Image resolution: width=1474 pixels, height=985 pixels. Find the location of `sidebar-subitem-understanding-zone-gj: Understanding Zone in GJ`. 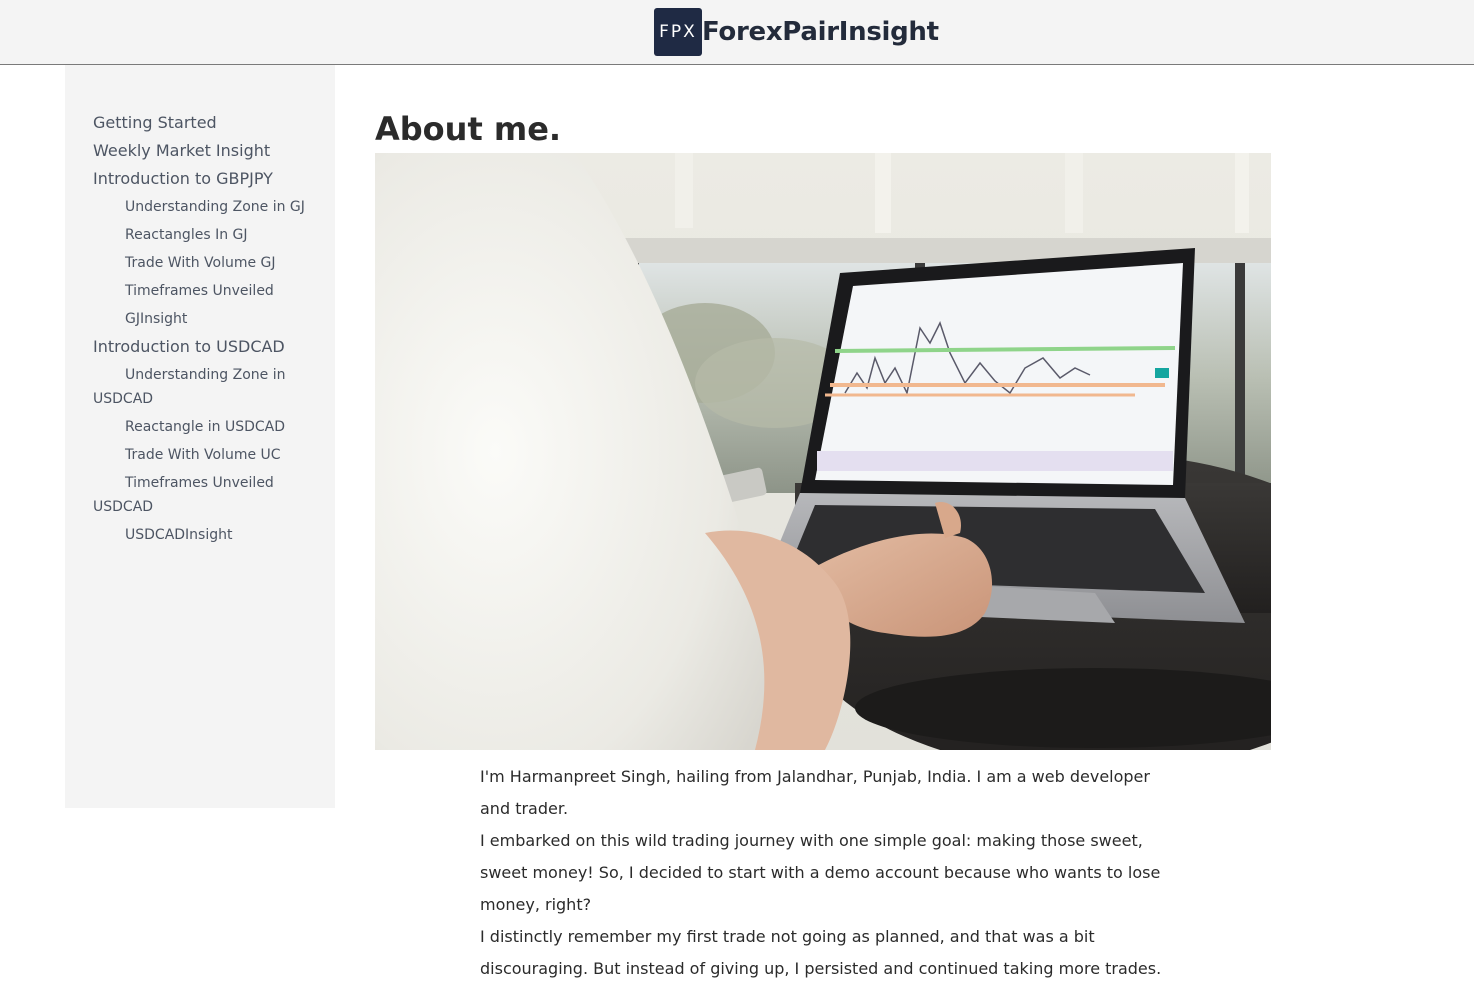

sidebar-subitem-understanding-zone-gj: Understanding Zone in GJ is located at coordinates (208, 207).